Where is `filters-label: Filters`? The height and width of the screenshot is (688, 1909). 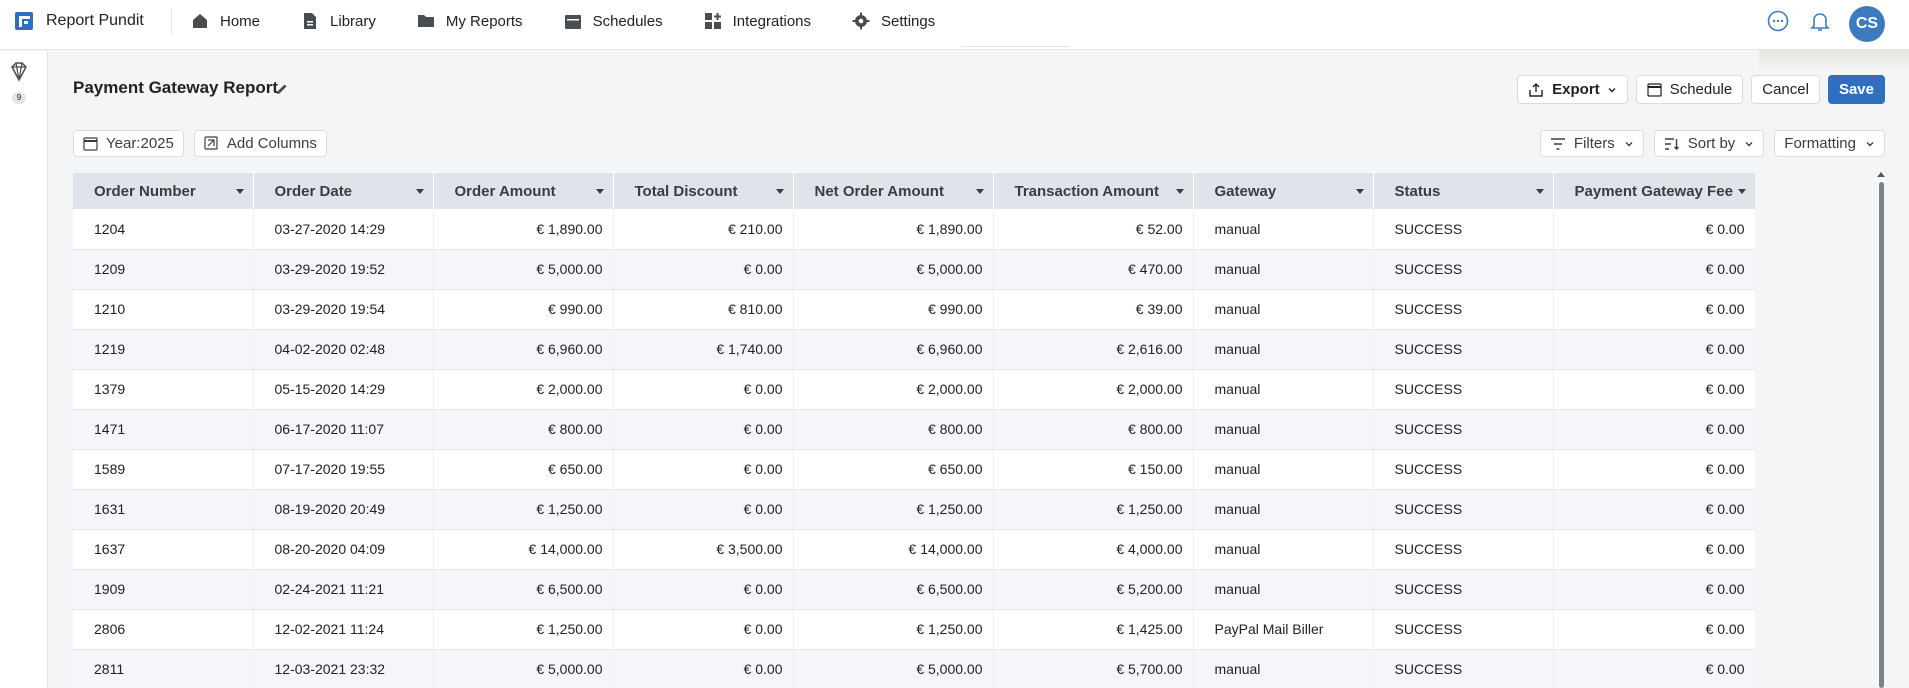
filters-label: Filters is located at coordinates (1594, 143).